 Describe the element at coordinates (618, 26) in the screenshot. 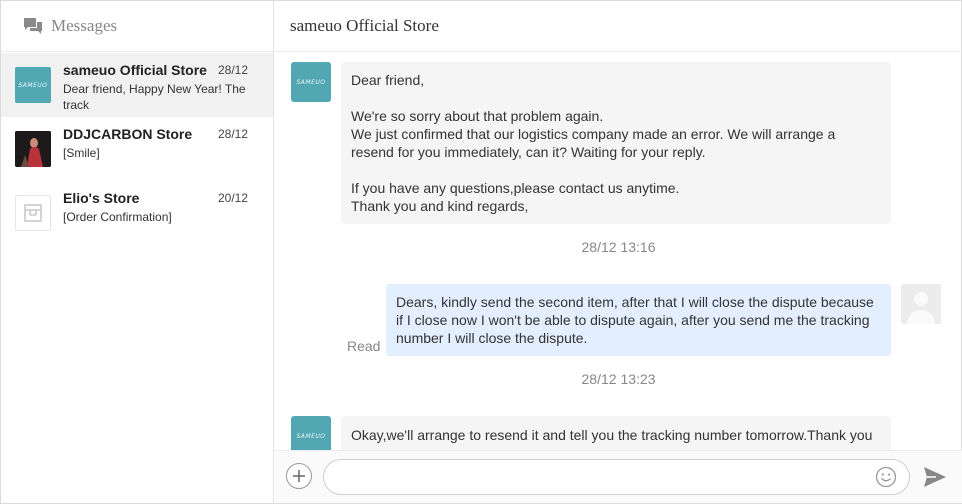

I see `chat-header: sameuo Official Store` at that location.